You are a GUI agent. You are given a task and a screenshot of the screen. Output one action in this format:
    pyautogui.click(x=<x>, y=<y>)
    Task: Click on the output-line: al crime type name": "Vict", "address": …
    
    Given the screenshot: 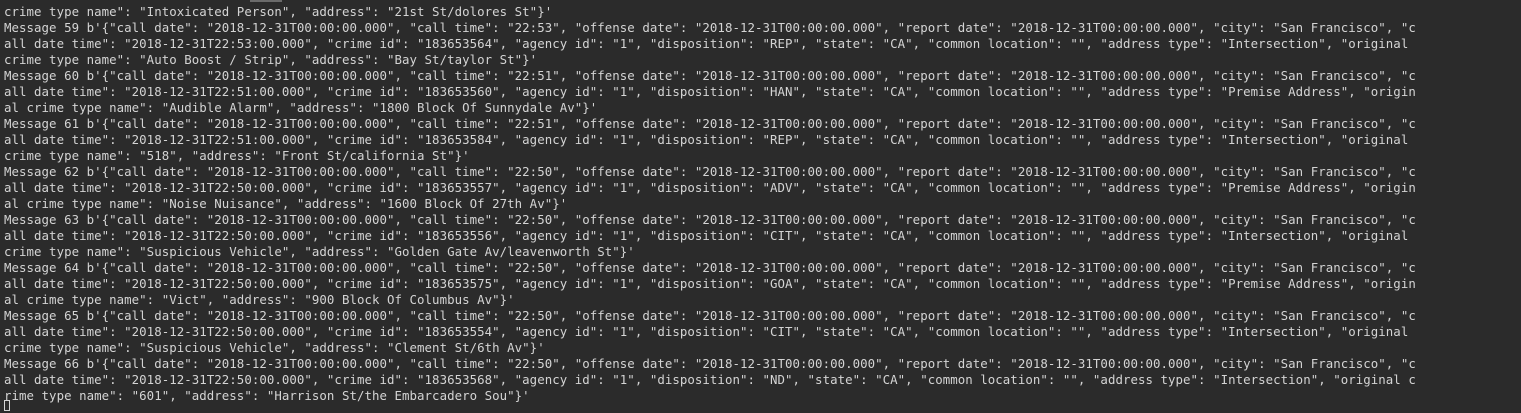 What is the action you would take?
    pyautogui.click(x=259, y=299)
    